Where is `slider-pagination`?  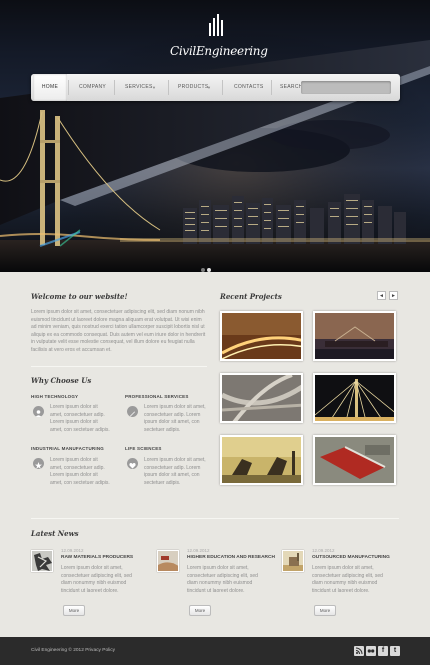
slider-pagination is located at coordinates (207, 265).